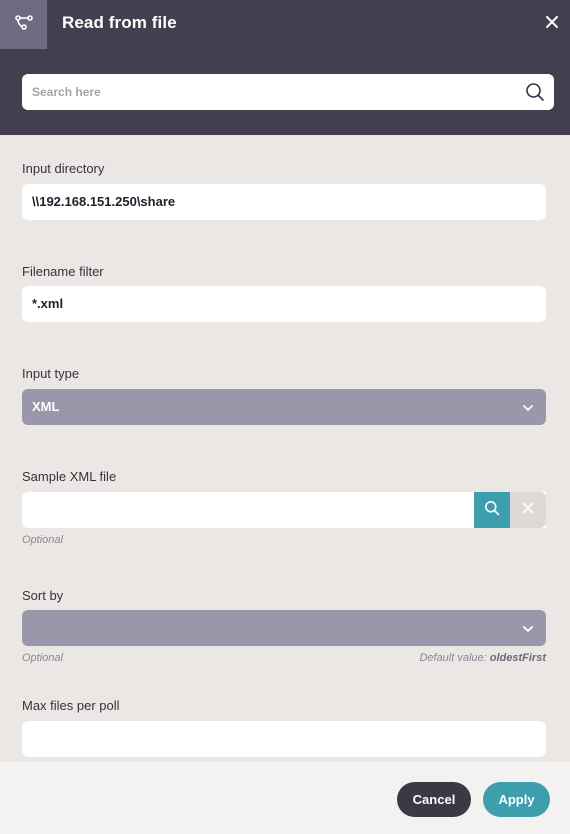 This screenshot has width=570, height=834. I want to click on input-directory-value: \\192.168.151.250\share, so click(104, 201).